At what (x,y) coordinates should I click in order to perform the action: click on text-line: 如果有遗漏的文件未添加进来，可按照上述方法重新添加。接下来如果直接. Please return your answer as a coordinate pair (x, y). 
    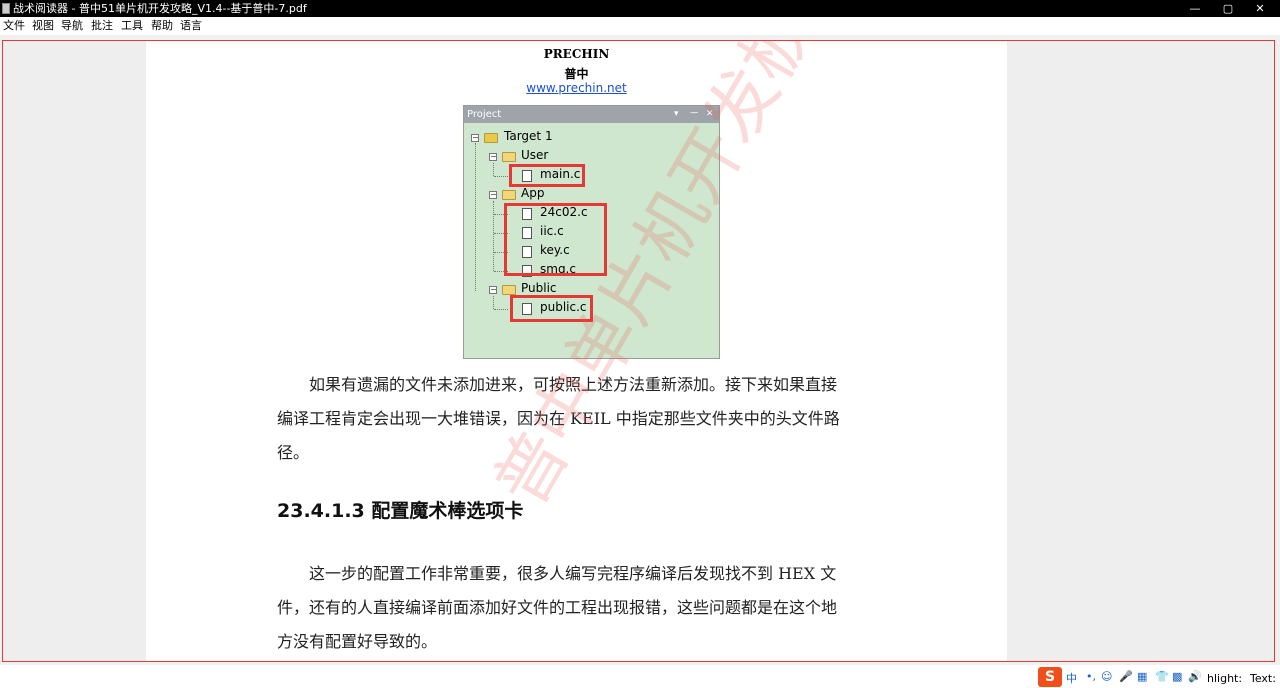
    Looking at the image, I should click on (557, 384).